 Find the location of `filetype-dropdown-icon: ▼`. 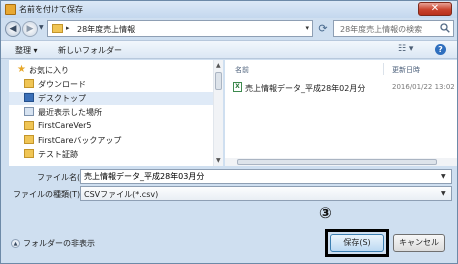

filetype-dropdown-icon: ▼ is located at coordinates (443, 193).